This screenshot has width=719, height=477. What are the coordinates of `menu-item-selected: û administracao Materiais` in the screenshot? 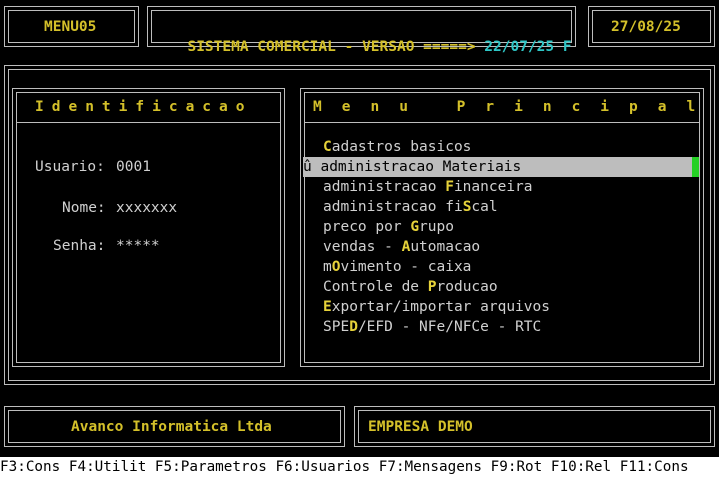 It's located at (498, 167).